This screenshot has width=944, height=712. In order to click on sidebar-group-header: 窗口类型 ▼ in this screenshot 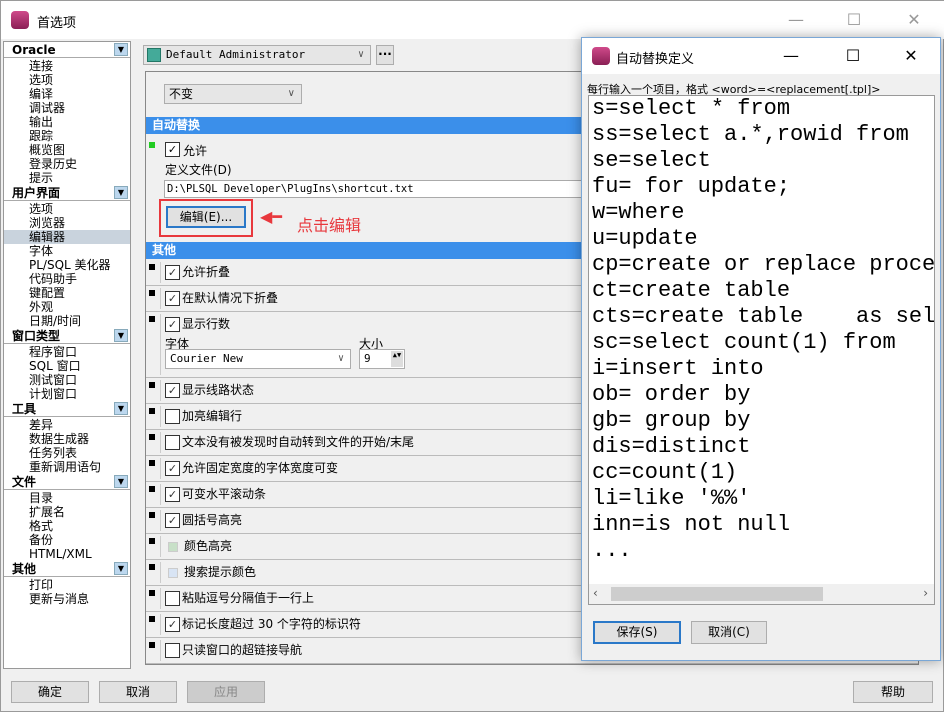, I will do `click(67, 336)`.